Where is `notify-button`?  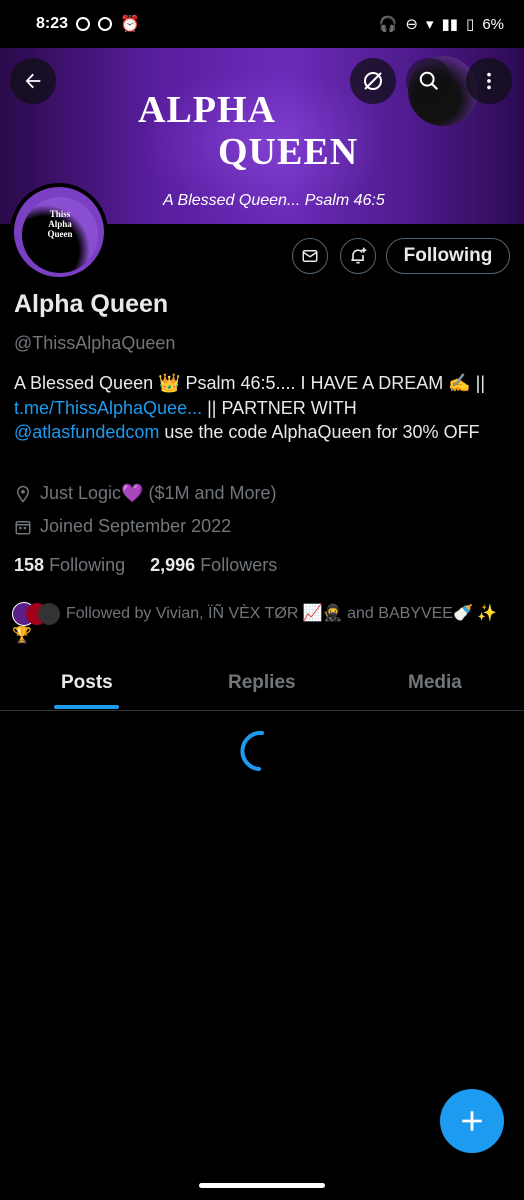
notify-button is located at coordinates (358, 256).